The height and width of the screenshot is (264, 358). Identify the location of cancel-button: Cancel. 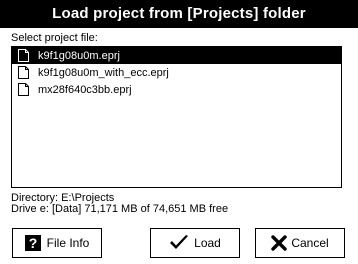
(300, 243).